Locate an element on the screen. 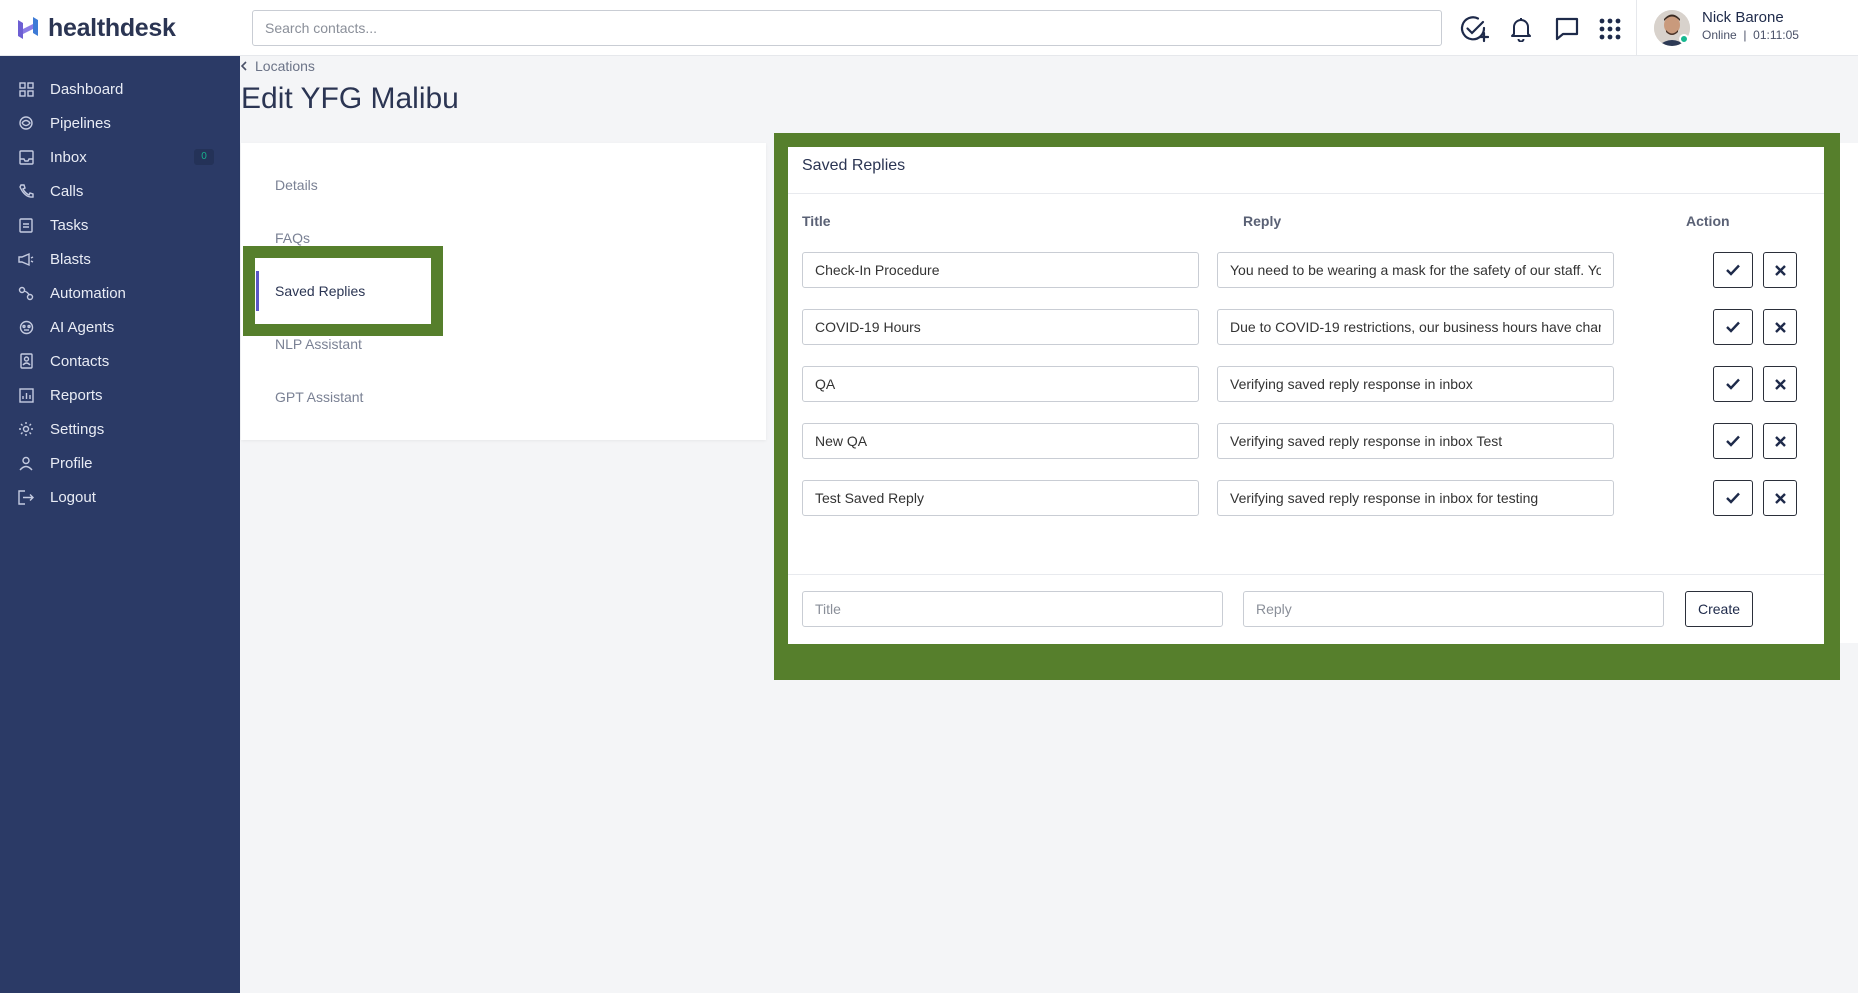  column-header-action: Action is located at coordinates (1708, 221).